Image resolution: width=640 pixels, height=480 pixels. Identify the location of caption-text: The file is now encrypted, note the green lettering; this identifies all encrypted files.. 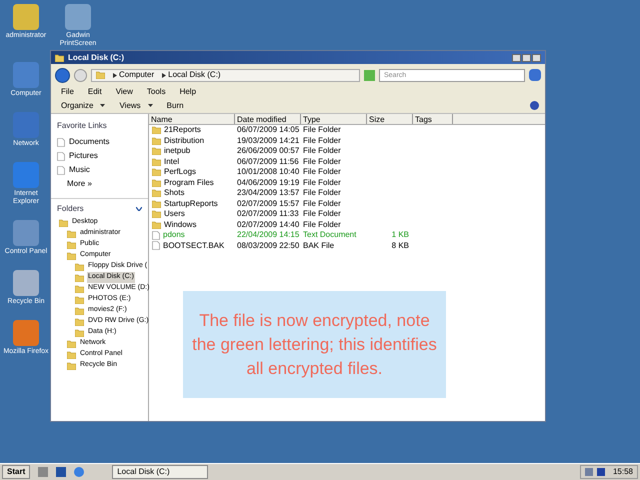
(314, 345).